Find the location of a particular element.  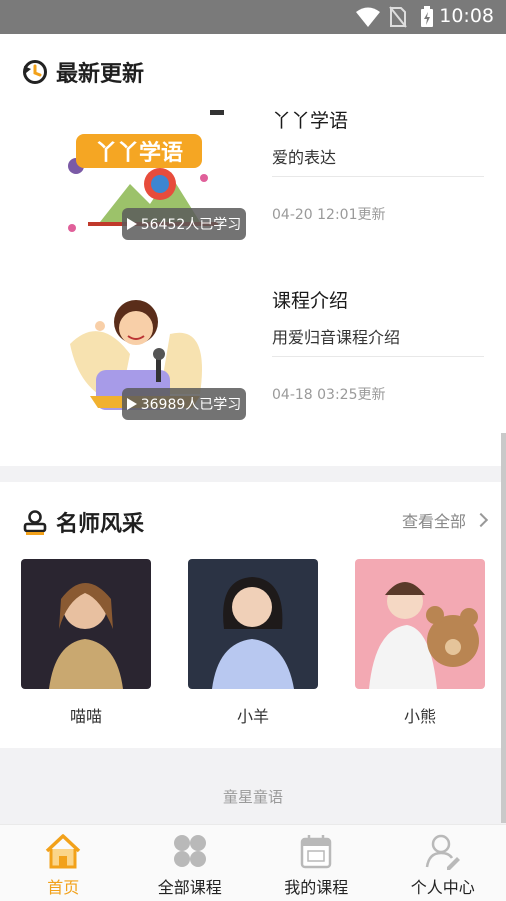

thumb-title: 丫丫学语 is located at coordinates (139, 153).